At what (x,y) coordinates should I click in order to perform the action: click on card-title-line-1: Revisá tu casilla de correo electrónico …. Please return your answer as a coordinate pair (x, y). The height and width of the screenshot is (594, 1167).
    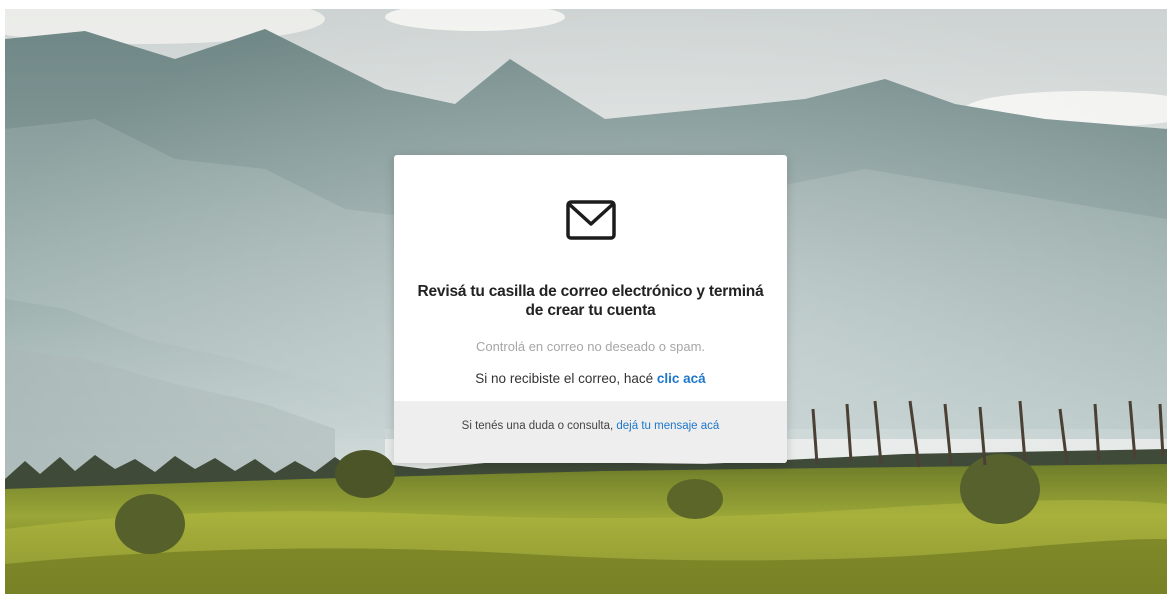
    Looking at the image, I should click on (590, 291).